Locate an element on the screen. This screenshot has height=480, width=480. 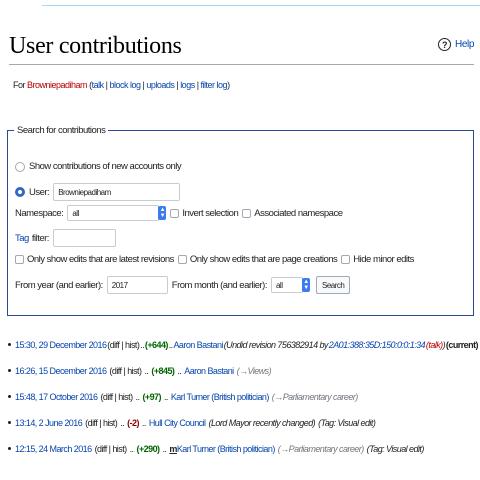
timestamp-link: 12:15, 24 March 2016 is located at coordinates (53, 449).